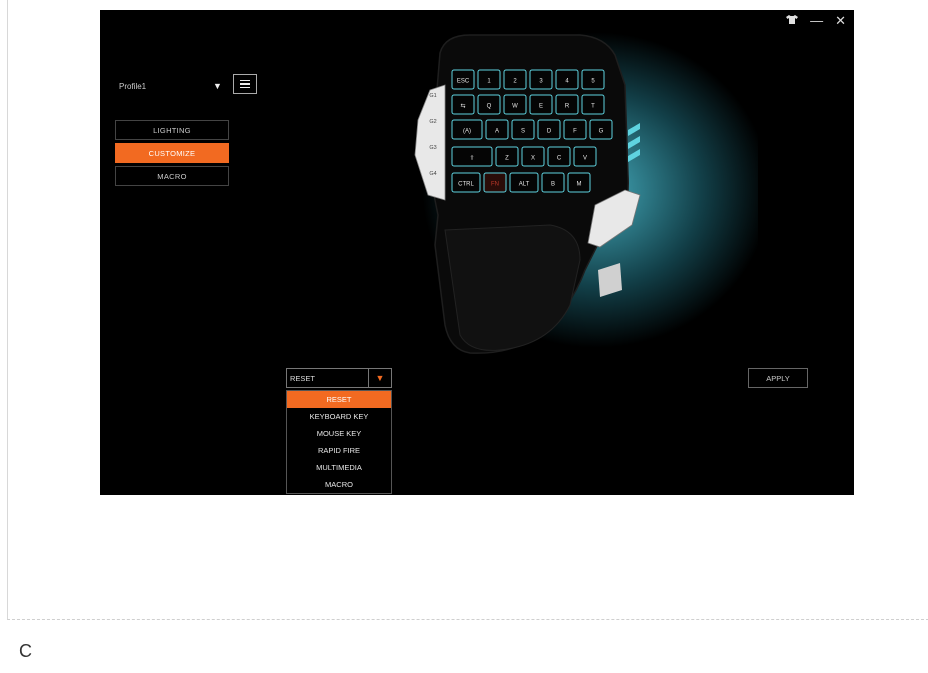  I want to click on tab-lighting: LIGHTING, so click(172, 130).